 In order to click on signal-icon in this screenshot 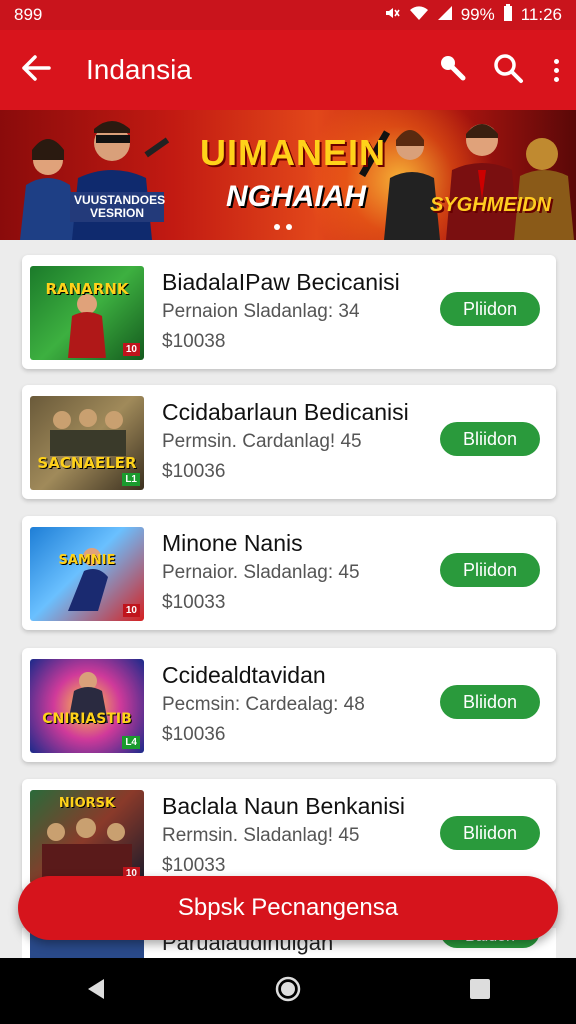, I will do `click(445, 15)`.